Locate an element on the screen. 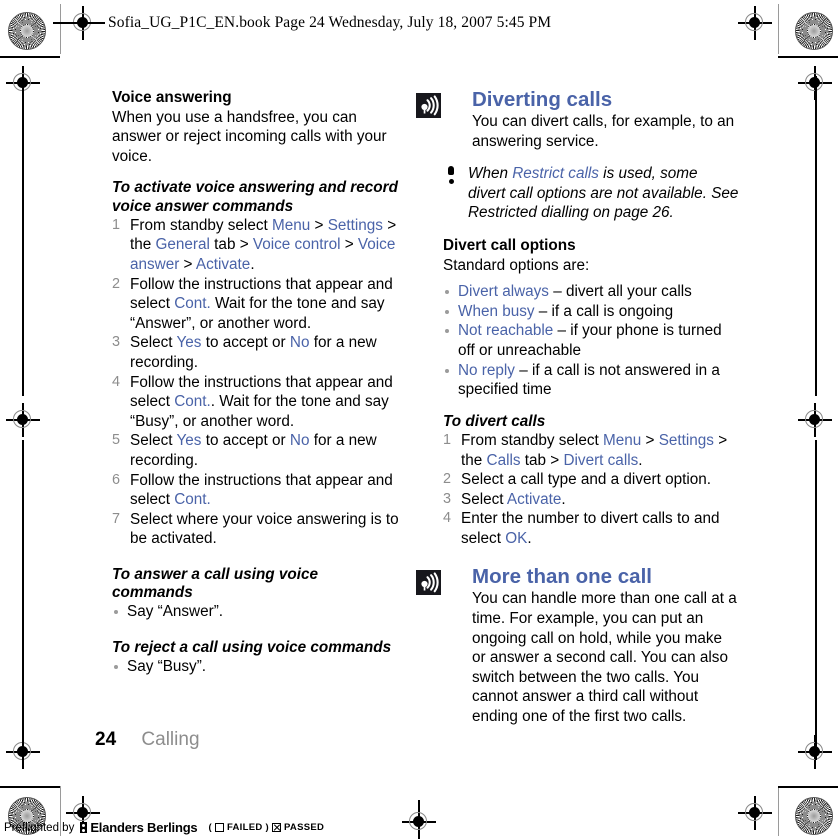 The image size is (838, 839). ui-term: Not reachable is located at coordinates (506, 331).